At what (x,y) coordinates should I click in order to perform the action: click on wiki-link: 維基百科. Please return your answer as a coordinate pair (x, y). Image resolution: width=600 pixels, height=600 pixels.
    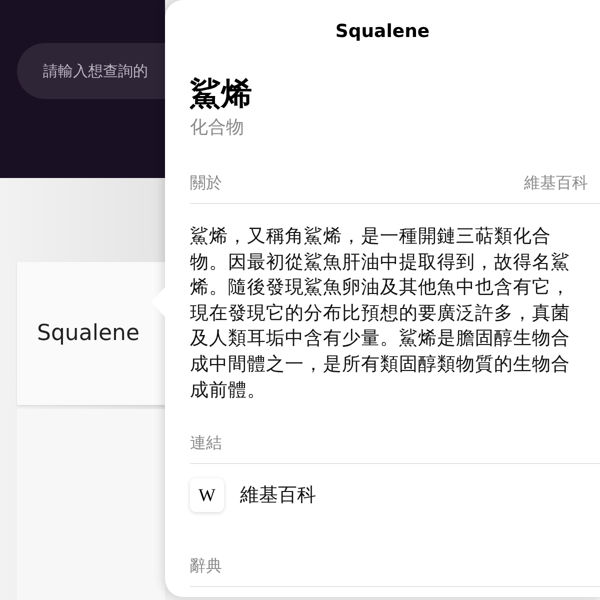
    Looking at the image, I should click on (278, 495).